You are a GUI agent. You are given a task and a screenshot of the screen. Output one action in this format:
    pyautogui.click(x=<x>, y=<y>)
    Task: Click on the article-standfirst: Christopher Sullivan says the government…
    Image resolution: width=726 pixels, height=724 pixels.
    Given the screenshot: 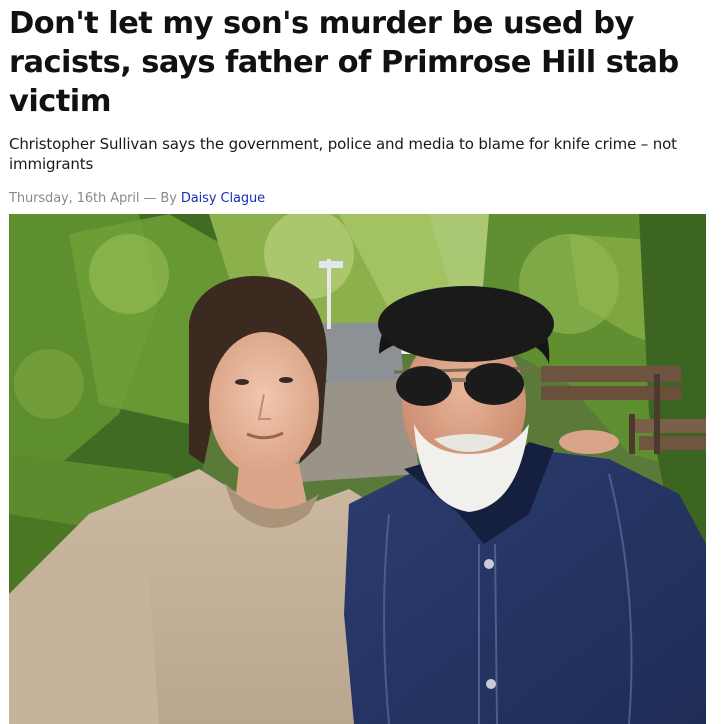 What is the action you would take?
    pyautogui.click(x=343, y=154)
    